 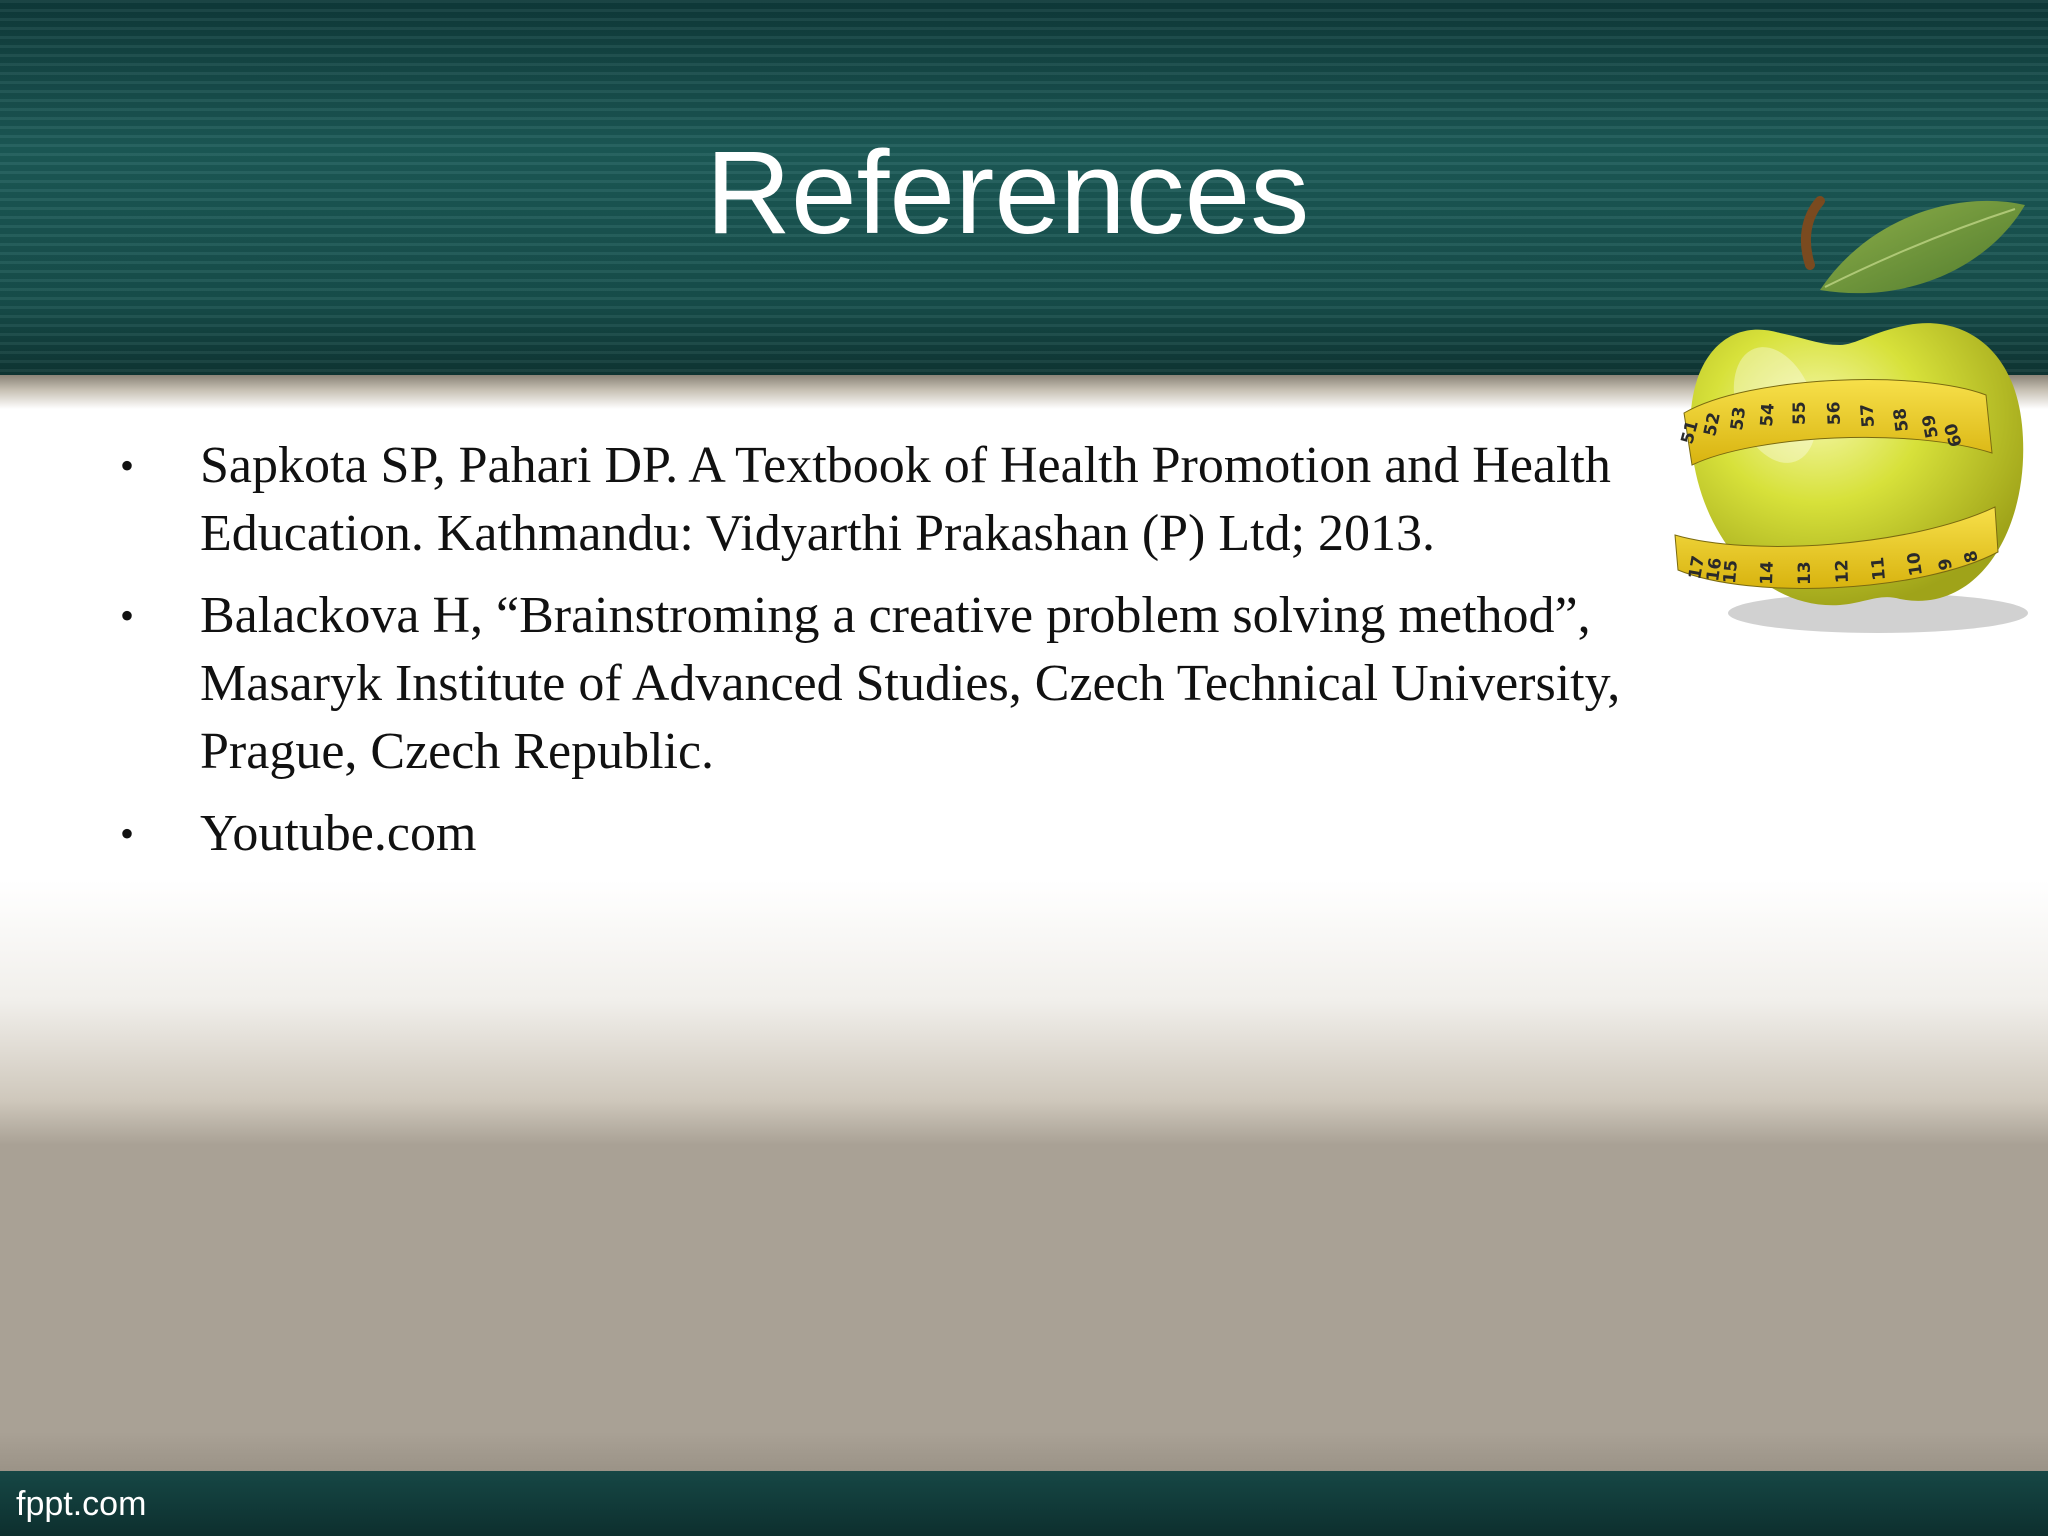 I want to click on tape-number: 56, so click(x=1834, y=413).